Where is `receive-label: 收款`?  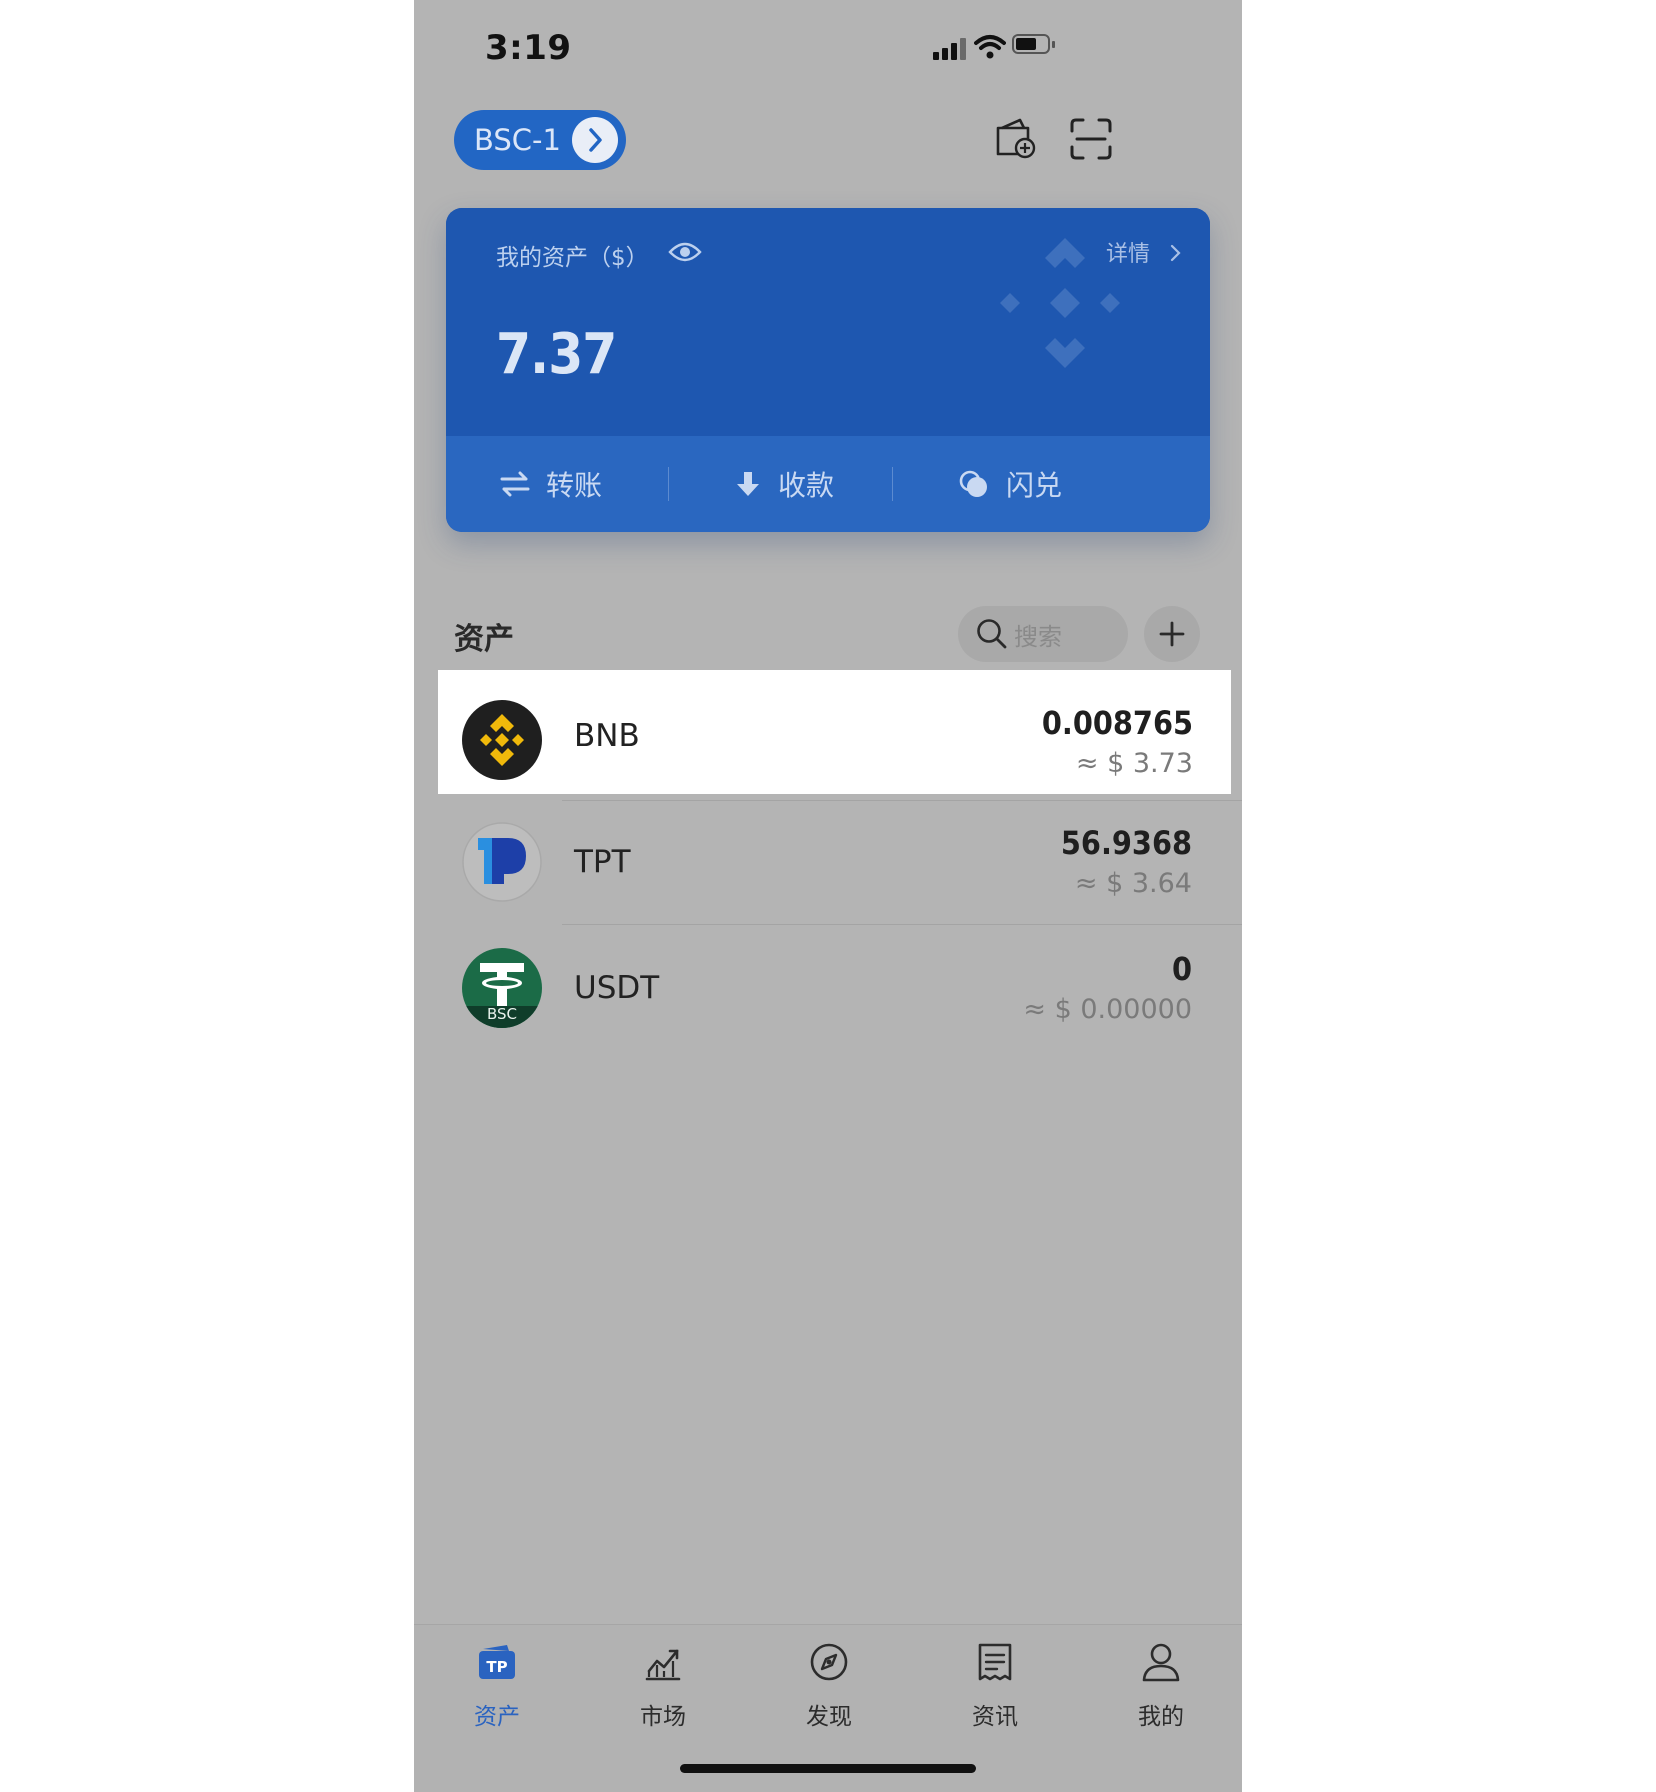 receive-label: 收款 is located at coordinates (806, 485).